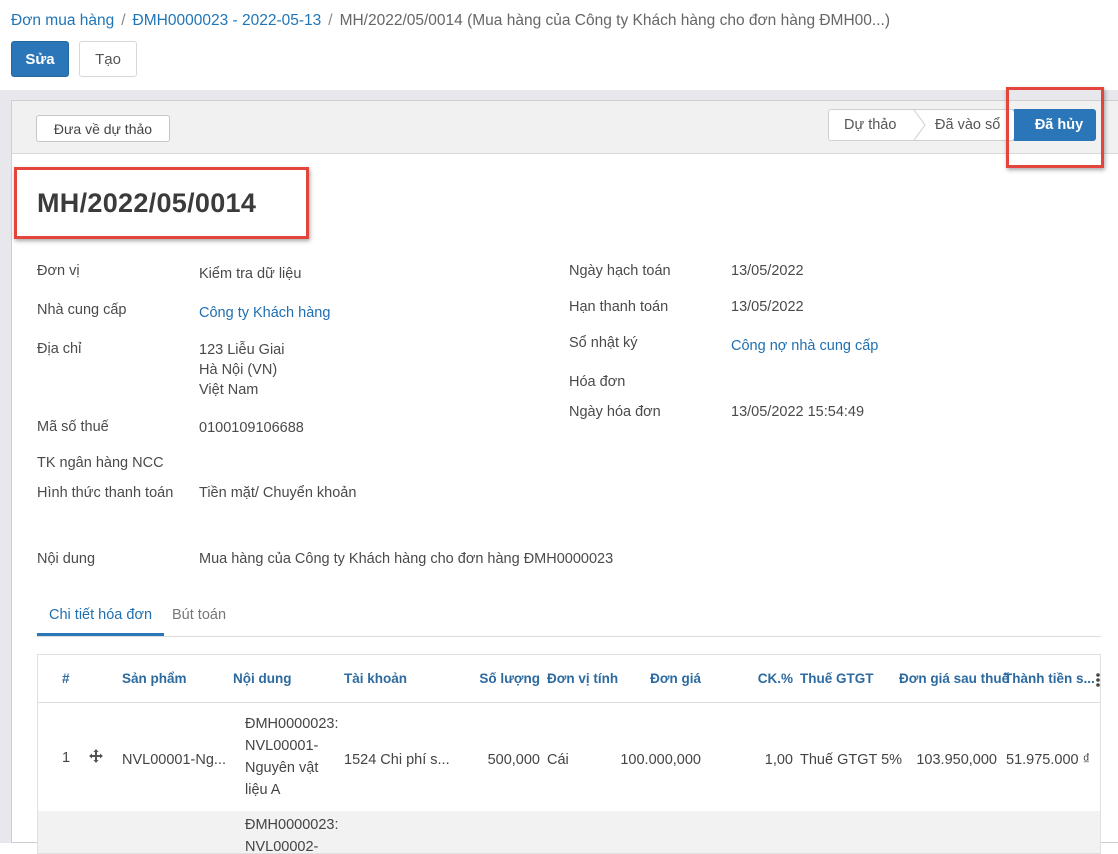 This screenshot has width=1118, height=854. I want to click on status-steps-container: Dự thảo Đã vào sổ, so click(921, 125).